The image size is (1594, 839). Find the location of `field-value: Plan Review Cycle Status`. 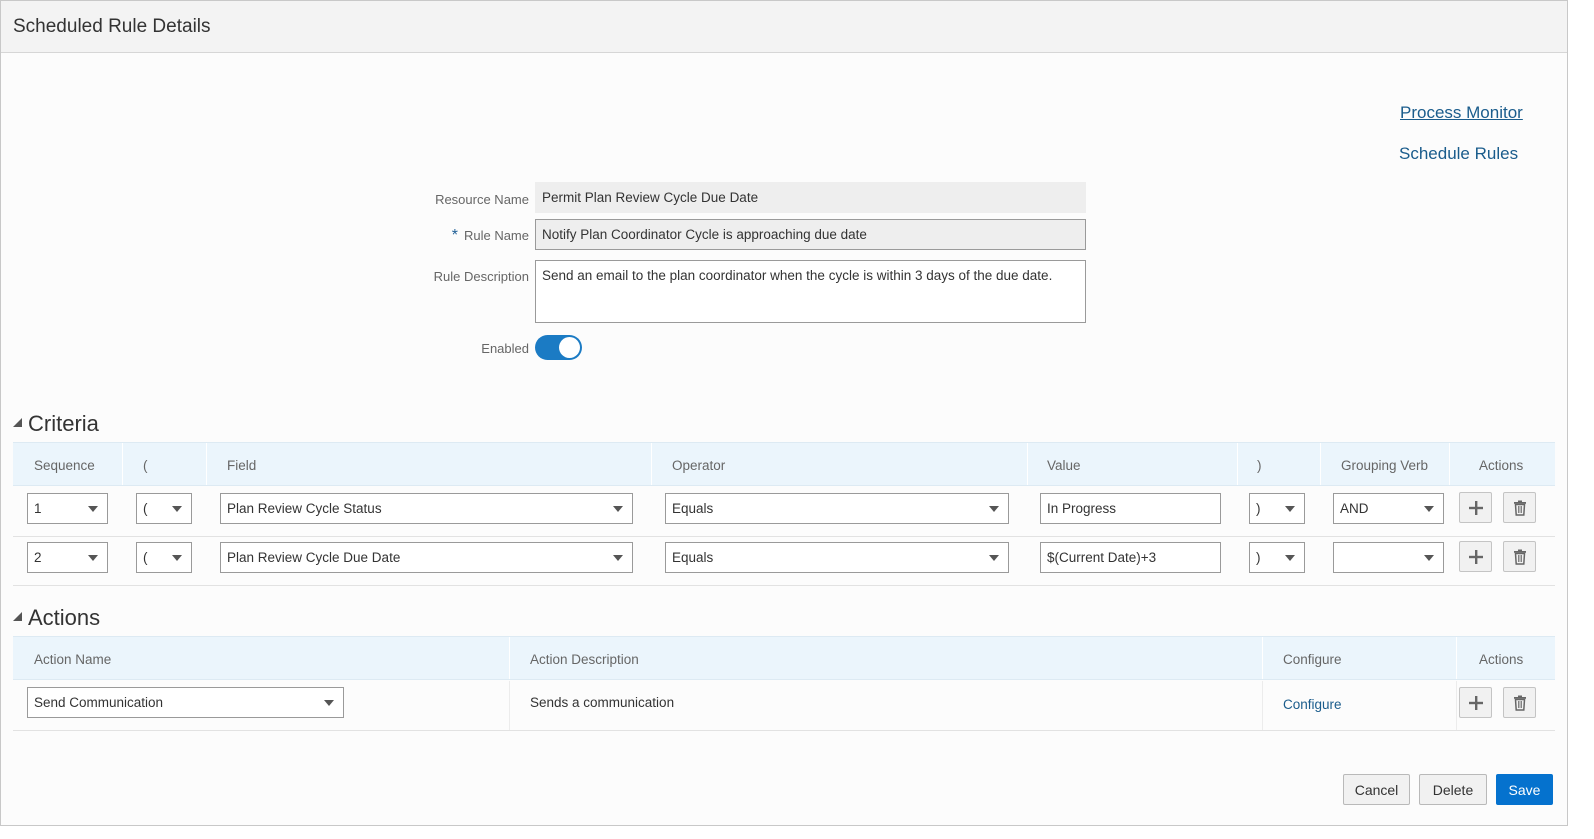

field-value: Plan Review Cycle Status is located at coordinates (304, 508).